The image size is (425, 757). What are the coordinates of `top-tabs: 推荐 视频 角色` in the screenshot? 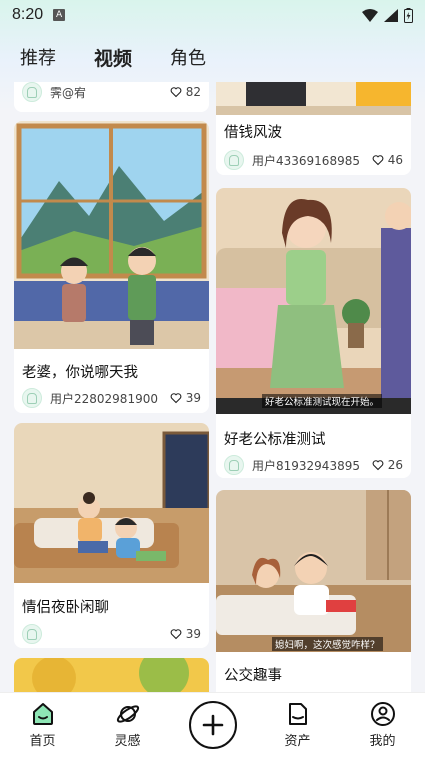 It's located at (212, 57).